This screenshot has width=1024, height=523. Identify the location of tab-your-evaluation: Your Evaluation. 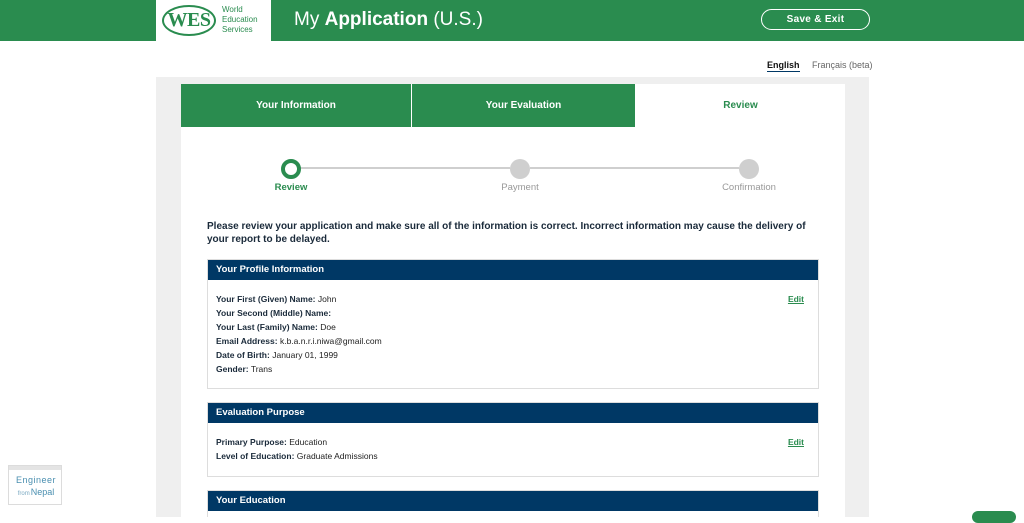
(523, 105).